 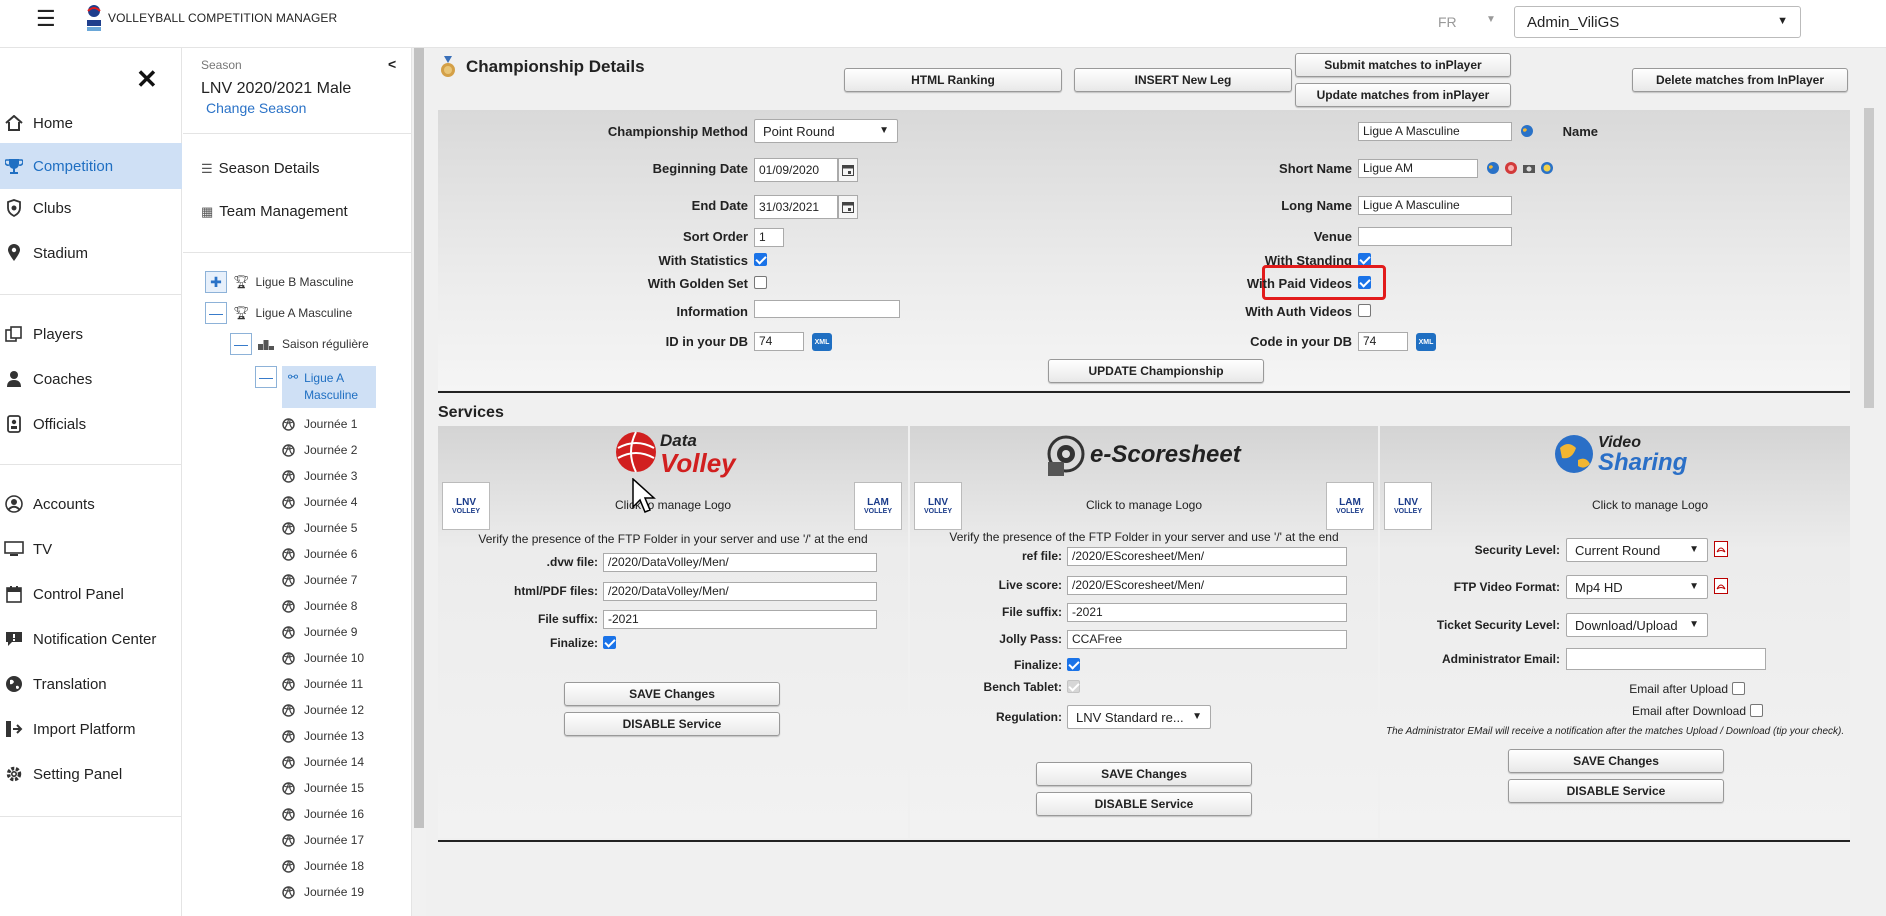 What do you see at coordinates (796, 170) in the screenshot?
I see `begin-date-input: 01/09/2020` at bounding box center [796, 170].